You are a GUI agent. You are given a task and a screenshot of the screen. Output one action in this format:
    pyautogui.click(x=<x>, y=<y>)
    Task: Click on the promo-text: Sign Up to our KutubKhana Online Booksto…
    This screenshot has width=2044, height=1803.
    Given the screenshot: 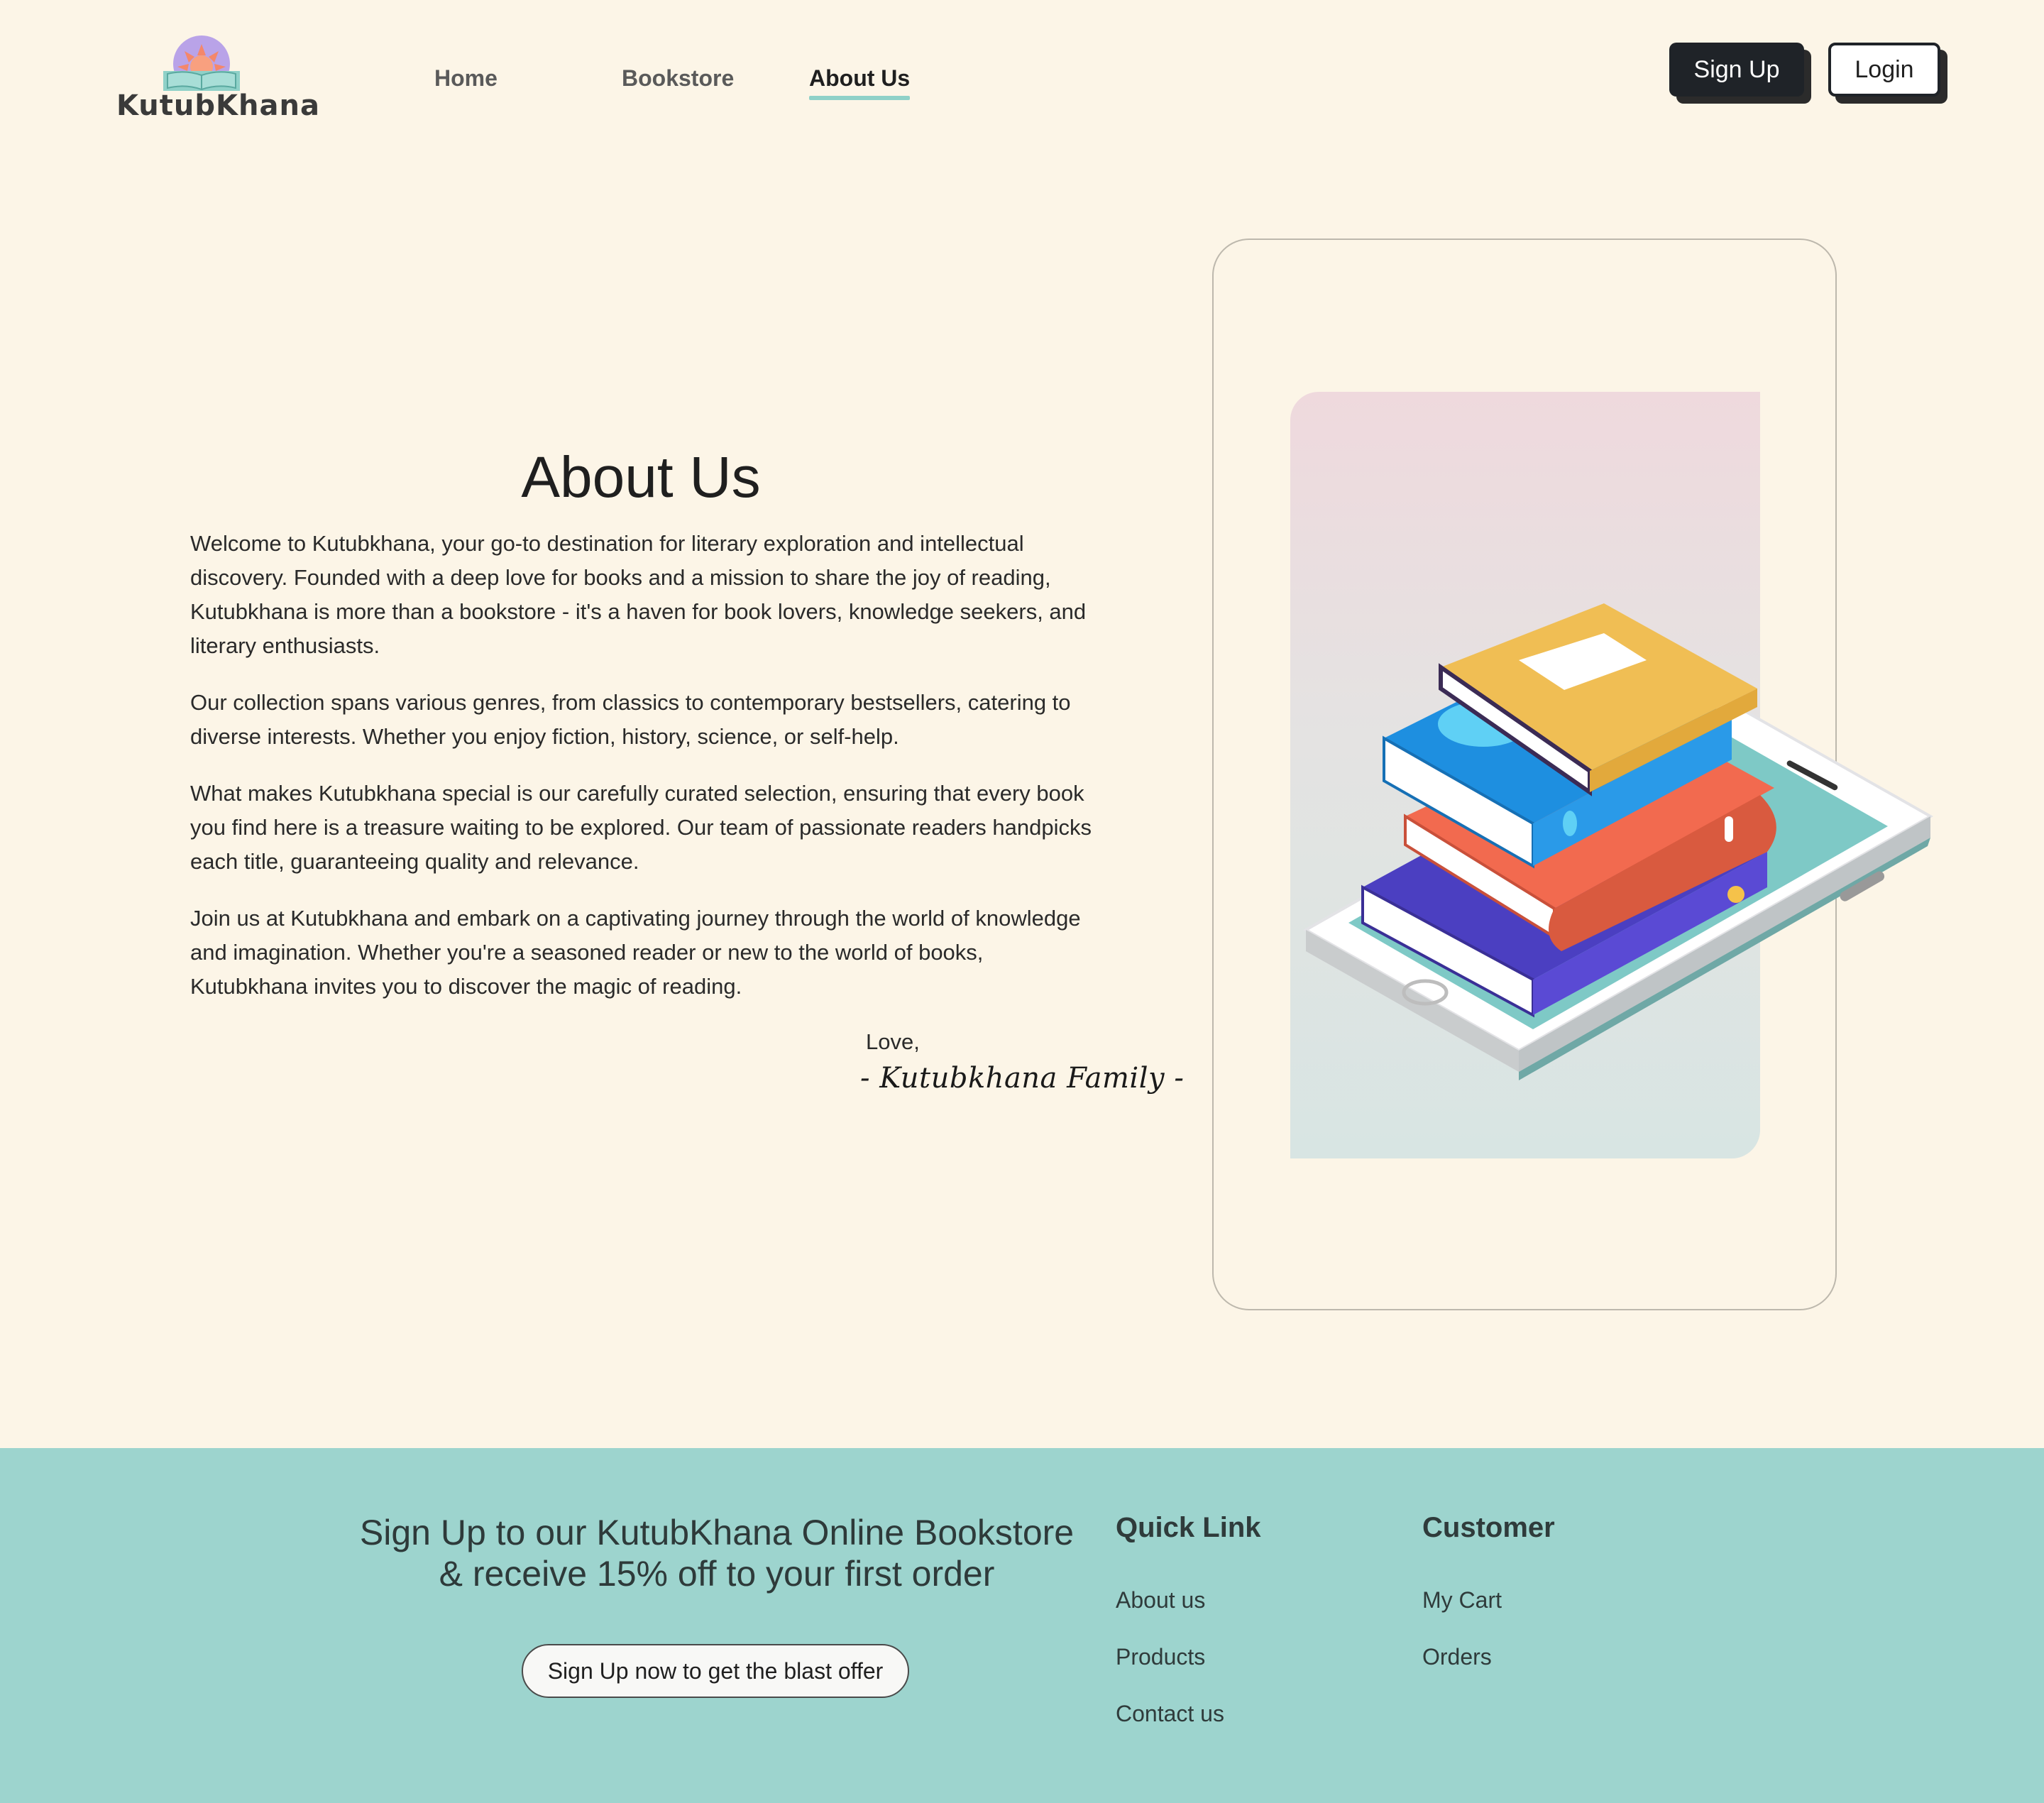 What is the action you would take?
    pyautogui.click(x=717, y=1553)
    